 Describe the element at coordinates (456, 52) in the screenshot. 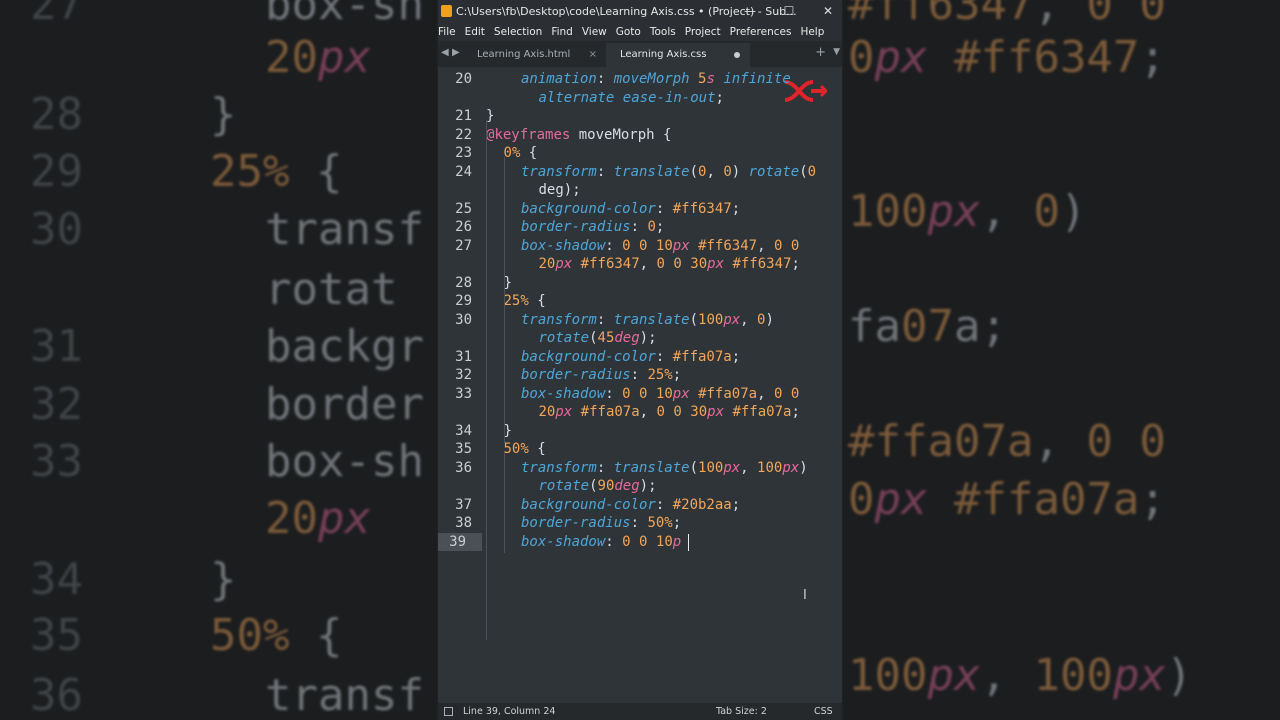

I see `tab-forward-icon: ▶` at that location.